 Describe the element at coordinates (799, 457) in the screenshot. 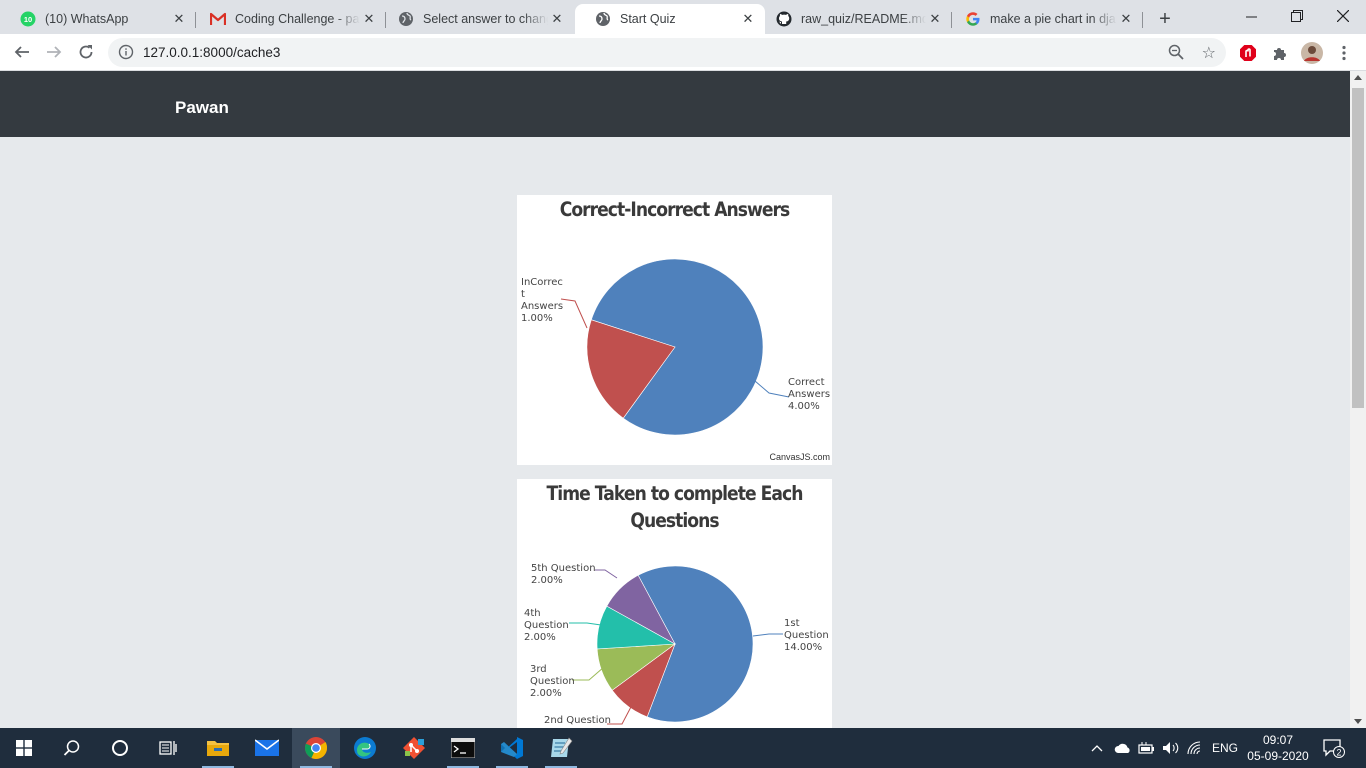

I see `chart-credit: CanvasJS.com` at that location.